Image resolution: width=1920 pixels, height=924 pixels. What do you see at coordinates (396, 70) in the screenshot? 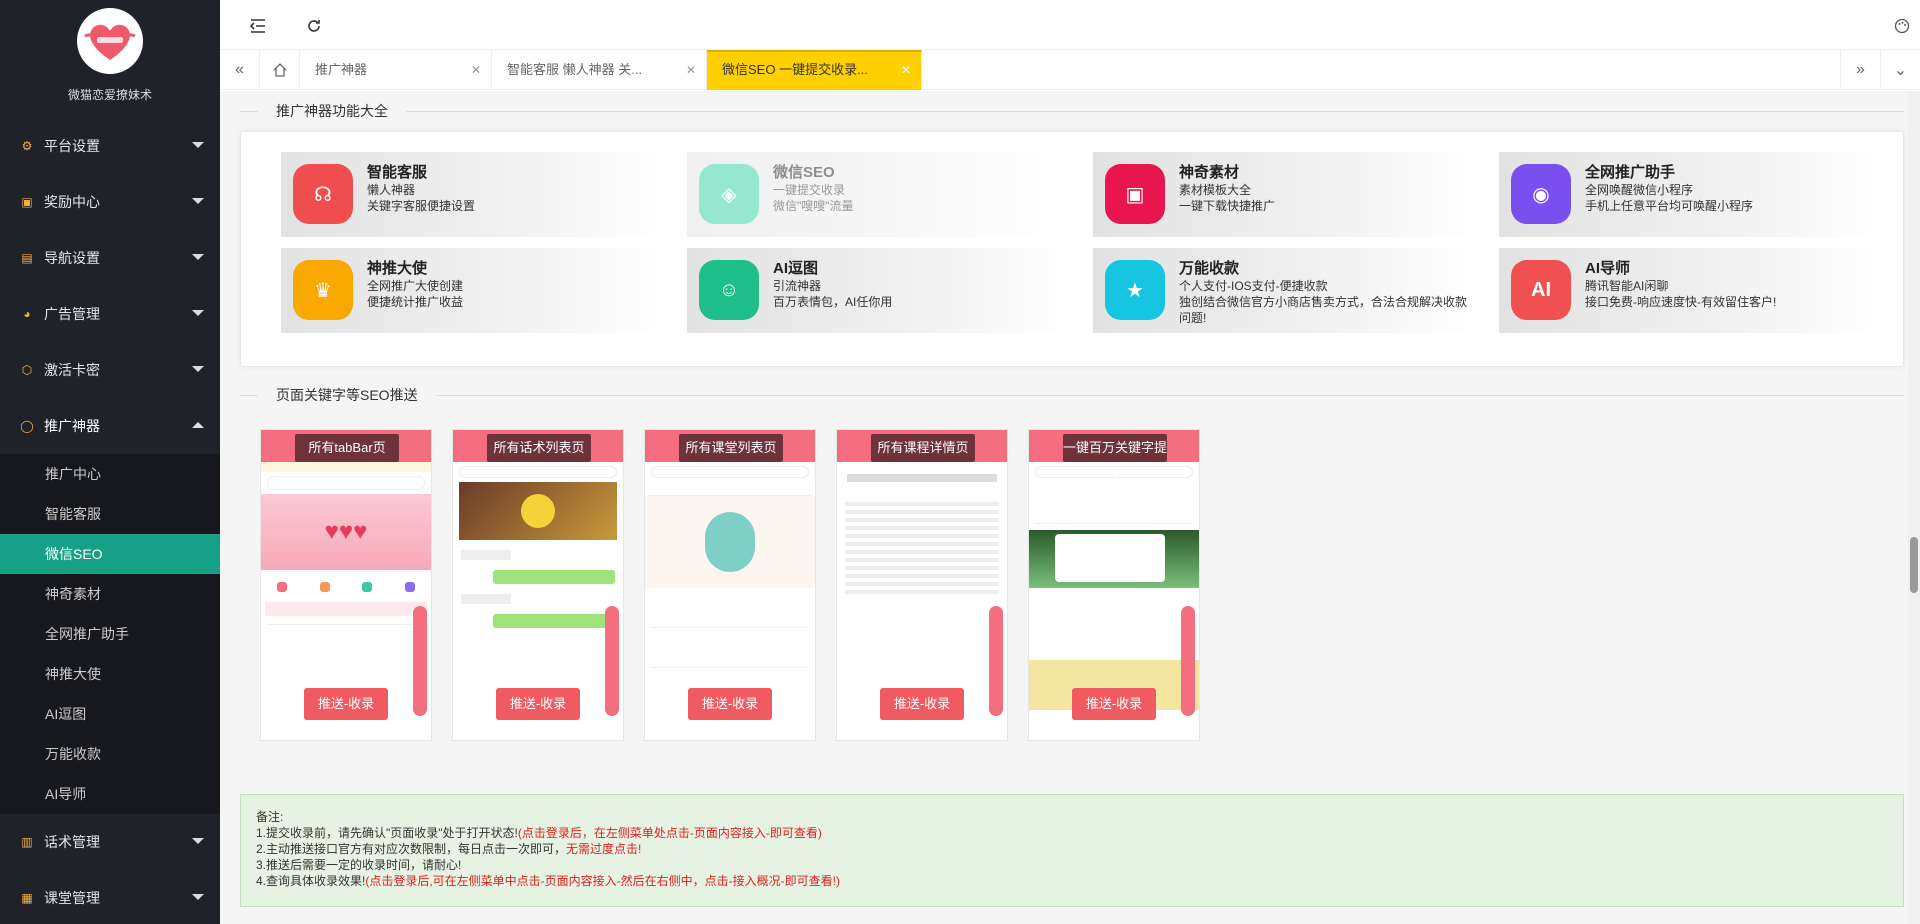
I see `tab-promotion-tools: 推广神器 ✕` at bounding box center [396, 70].